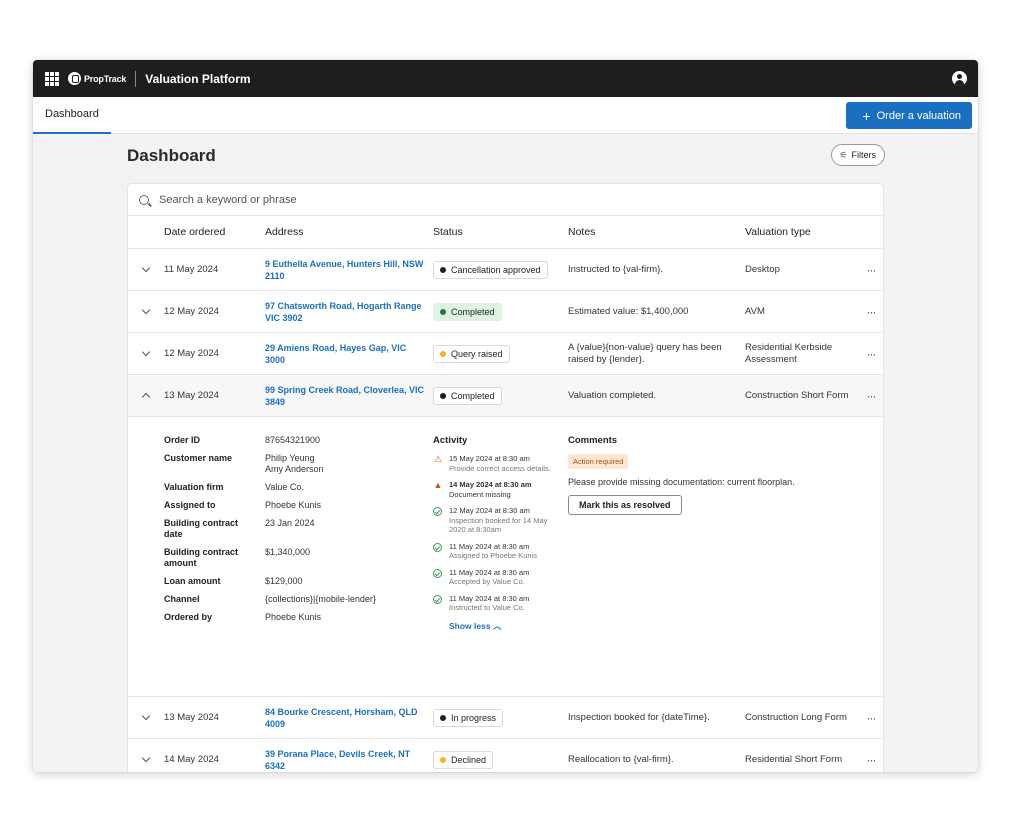 The height and width of the screenshot is (830, 1011). I want to click on search-input: Search a keyword or phrase, so click(228, 200).